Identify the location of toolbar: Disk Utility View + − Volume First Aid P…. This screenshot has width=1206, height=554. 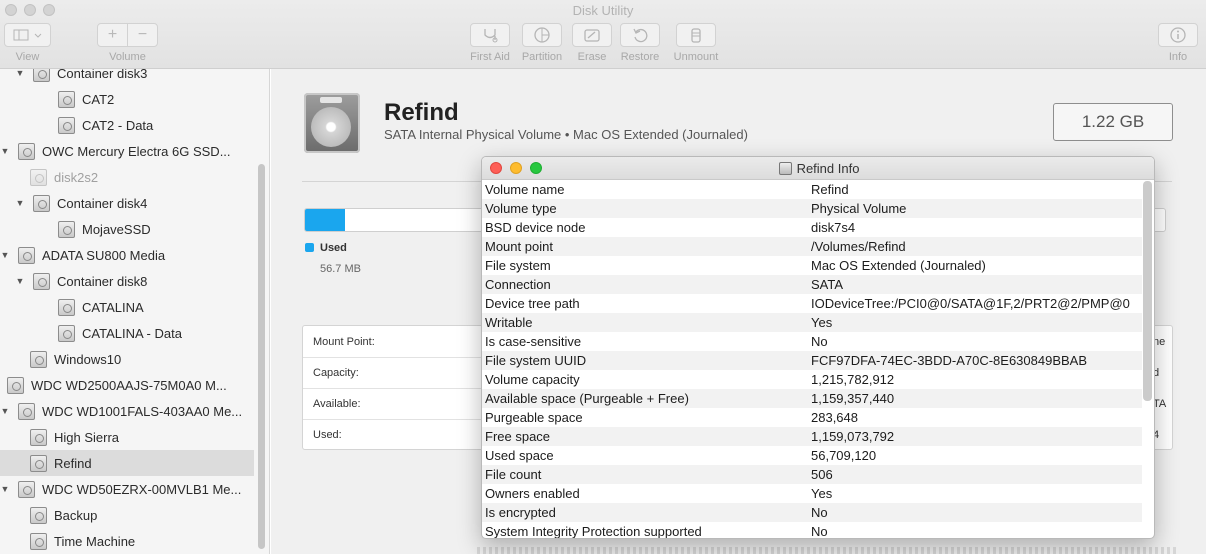
(603, 34).